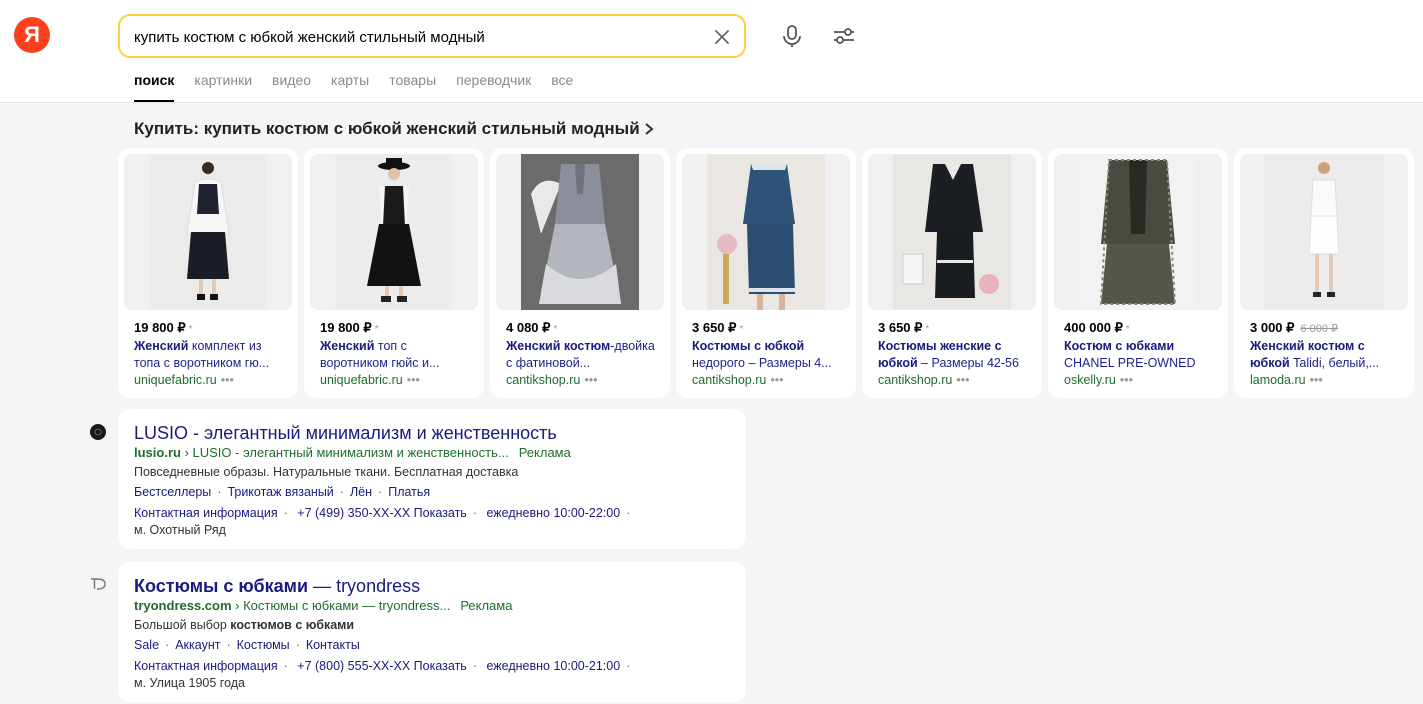 This screenshot has width=1423, height=704. What do you see at coordinates (197, 645) in the screenshot?
I see `sitelink: Аккаунт` at bounding box center [197, 645].